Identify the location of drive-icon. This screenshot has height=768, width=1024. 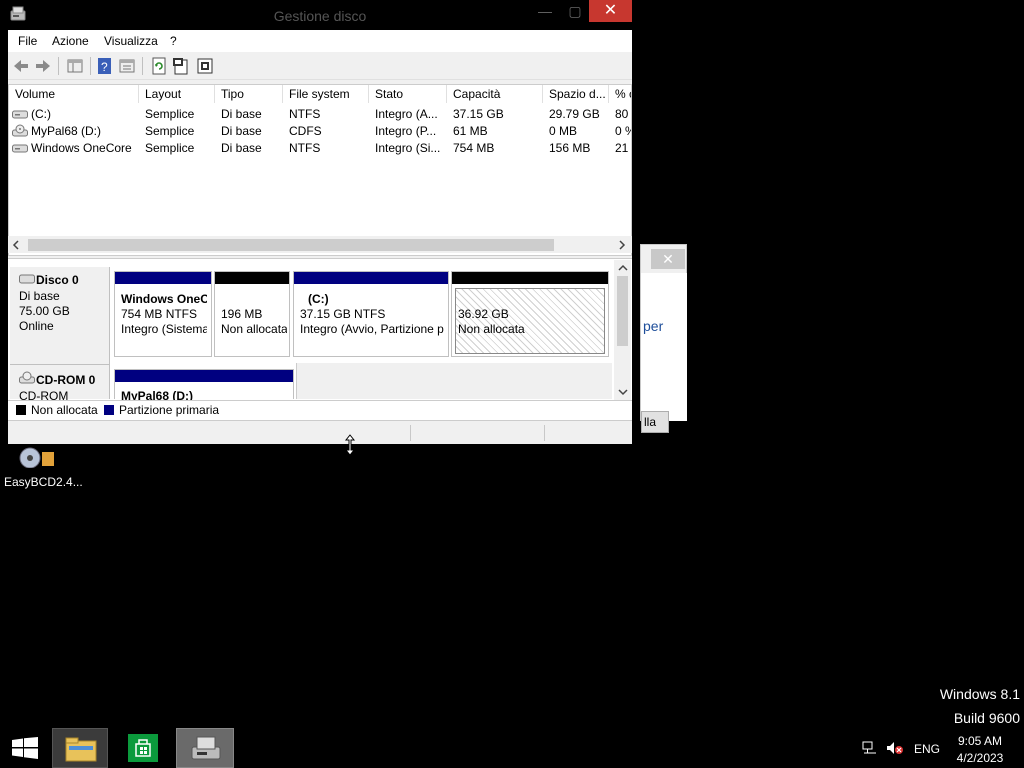
(20, 148).